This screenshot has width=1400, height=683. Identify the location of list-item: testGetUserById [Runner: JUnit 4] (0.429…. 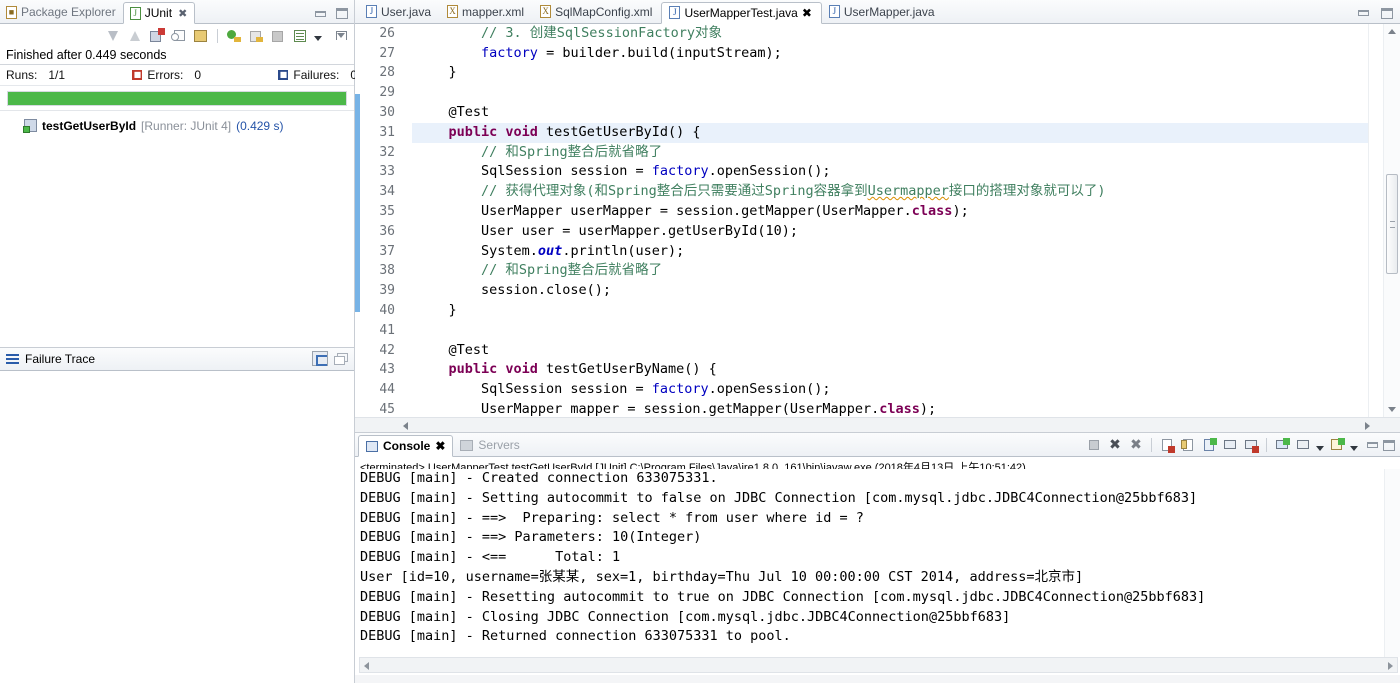
(177, 125).